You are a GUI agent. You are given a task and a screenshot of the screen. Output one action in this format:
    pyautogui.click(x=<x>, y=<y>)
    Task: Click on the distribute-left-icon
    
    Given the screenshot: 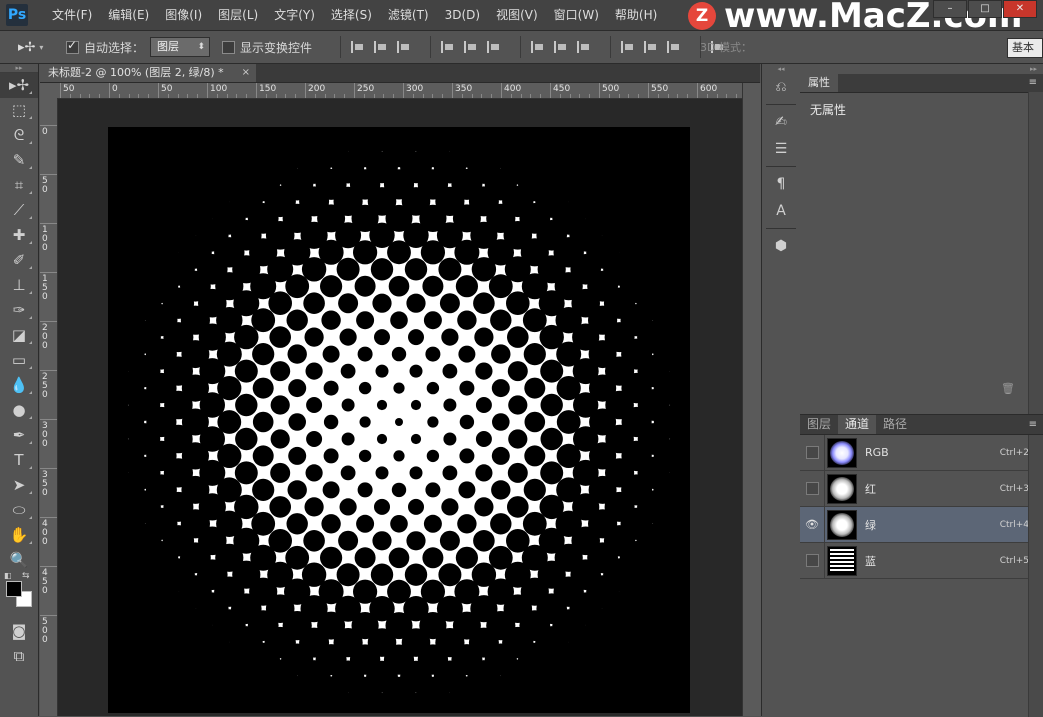 What is the action you would take?
    pyautogui.click(x=628, y=47)
    